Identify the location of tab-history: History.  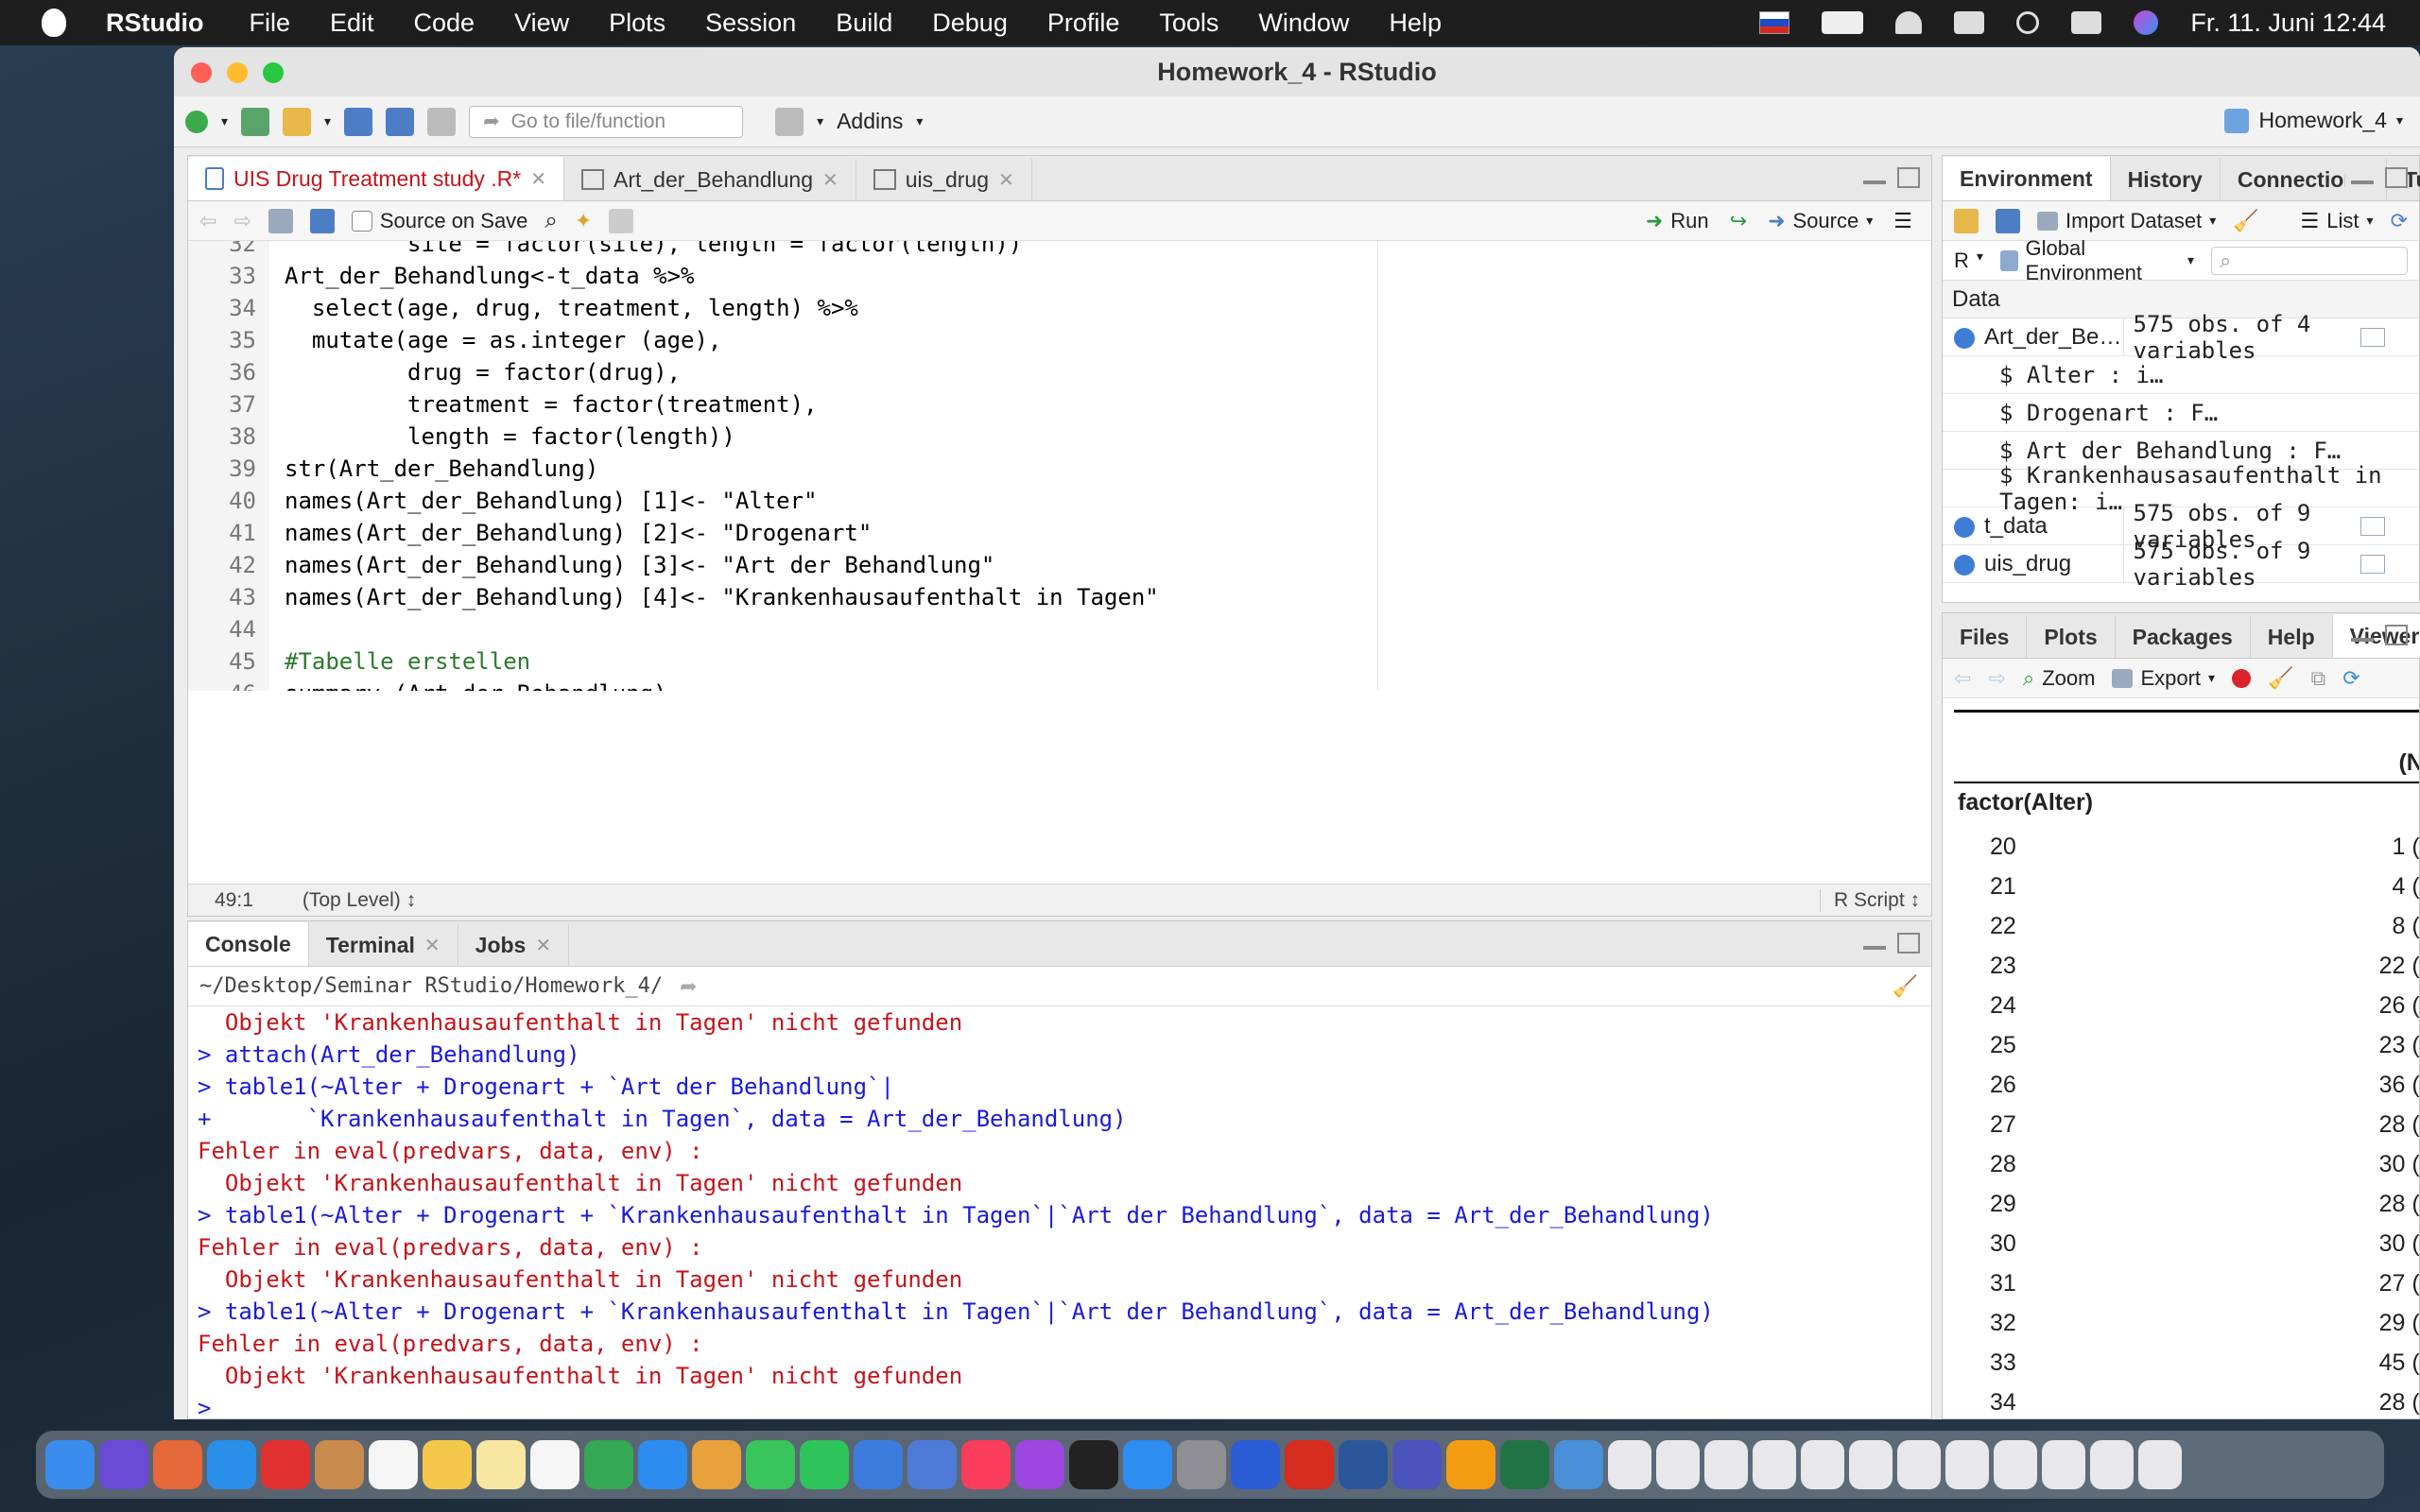
(2166, 179).